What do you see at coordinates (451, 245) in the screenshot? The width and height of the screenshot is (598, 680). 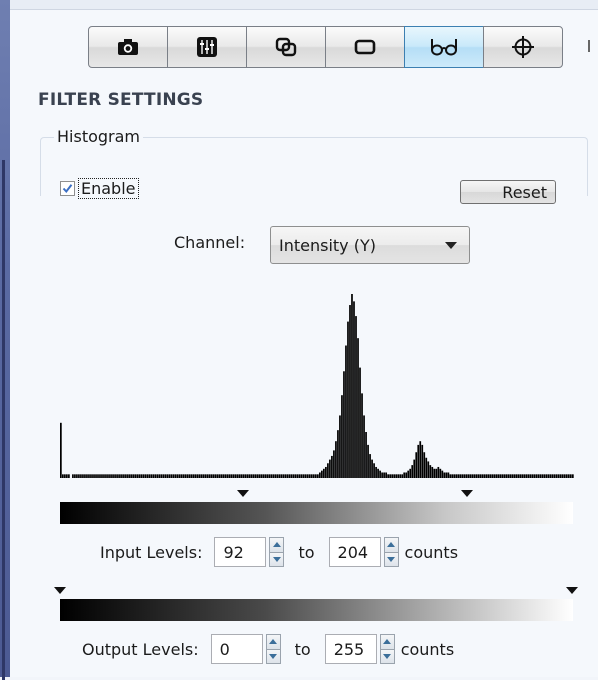 I see `chevron-down-icon` at bounding box center [451, 245].